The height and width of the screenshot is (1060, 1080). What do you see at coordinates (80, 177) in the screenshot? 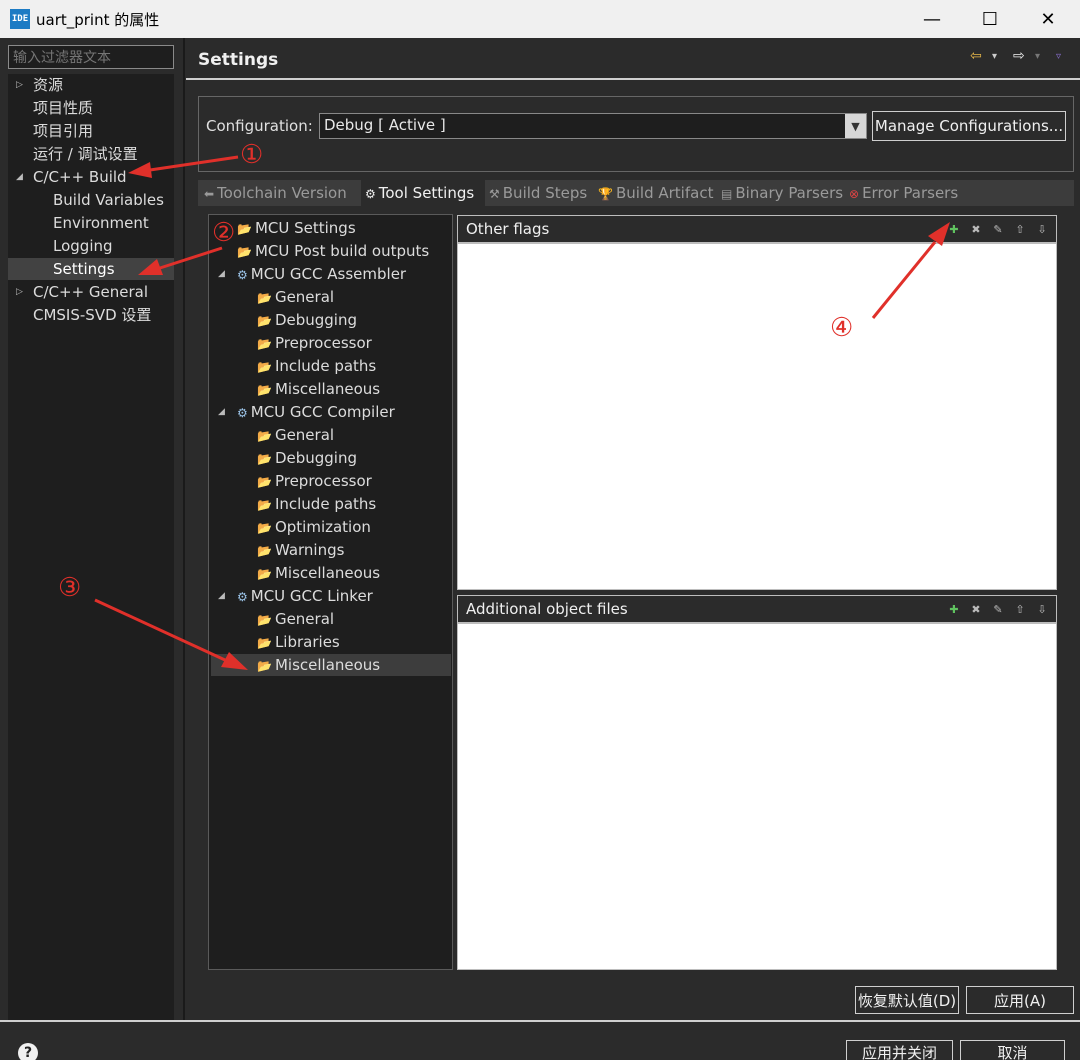
I see `nav-item-cpp-build: C/C++ Build` at bounding box center [80, 177].